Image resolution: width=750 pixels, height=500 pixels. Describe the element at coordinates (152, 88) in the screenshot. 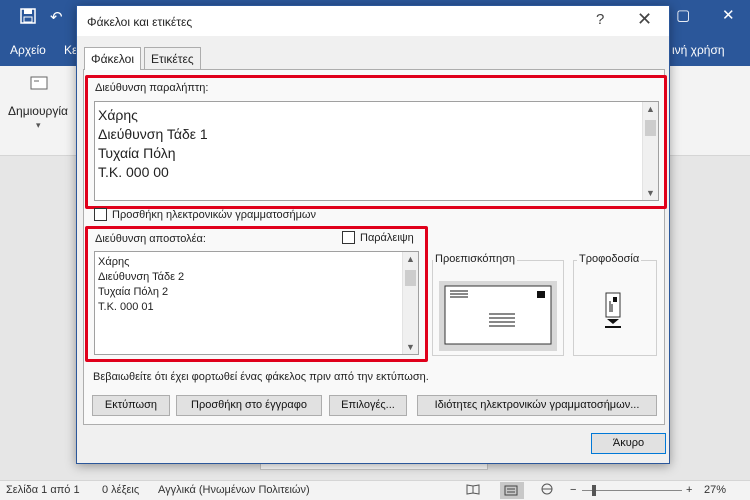

I see `recipient-label: Διεύθυνση παραλήπτη:` at that location.